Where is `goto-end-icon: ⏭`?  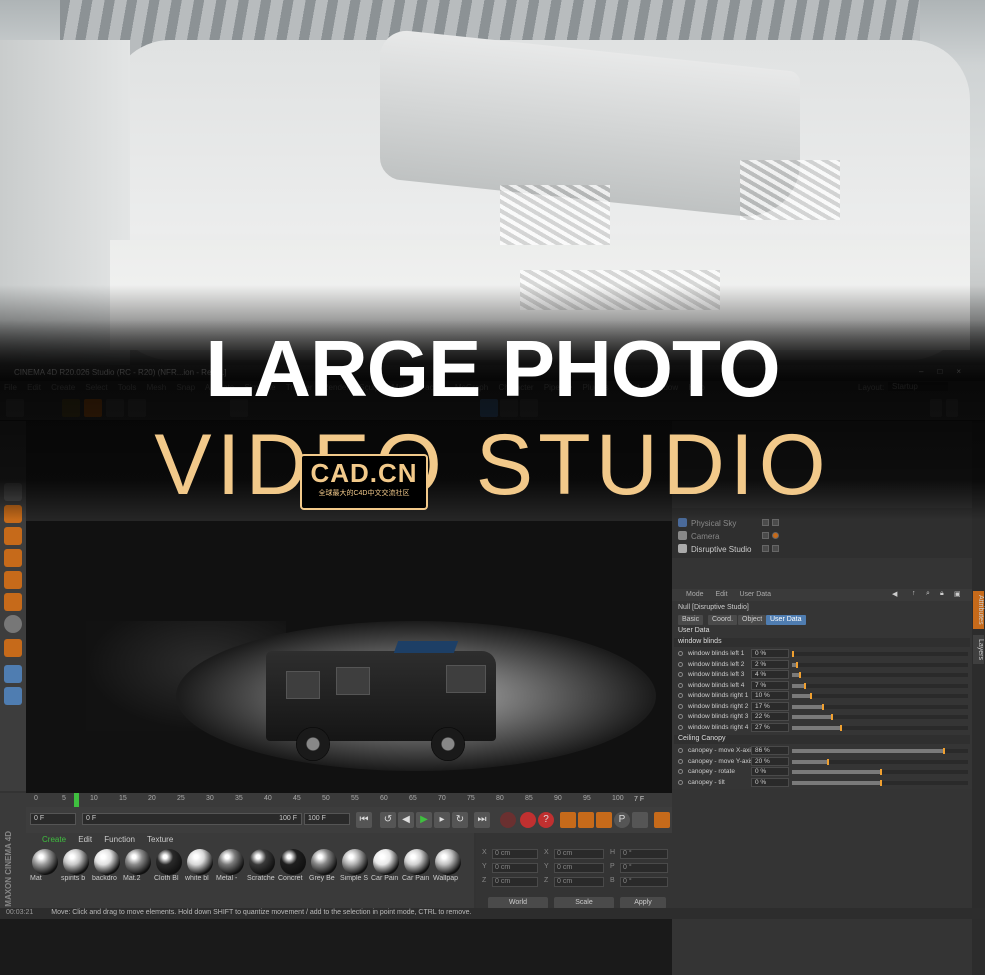
goto-end-icon: ⏭ is located at coordinates (482, 820).